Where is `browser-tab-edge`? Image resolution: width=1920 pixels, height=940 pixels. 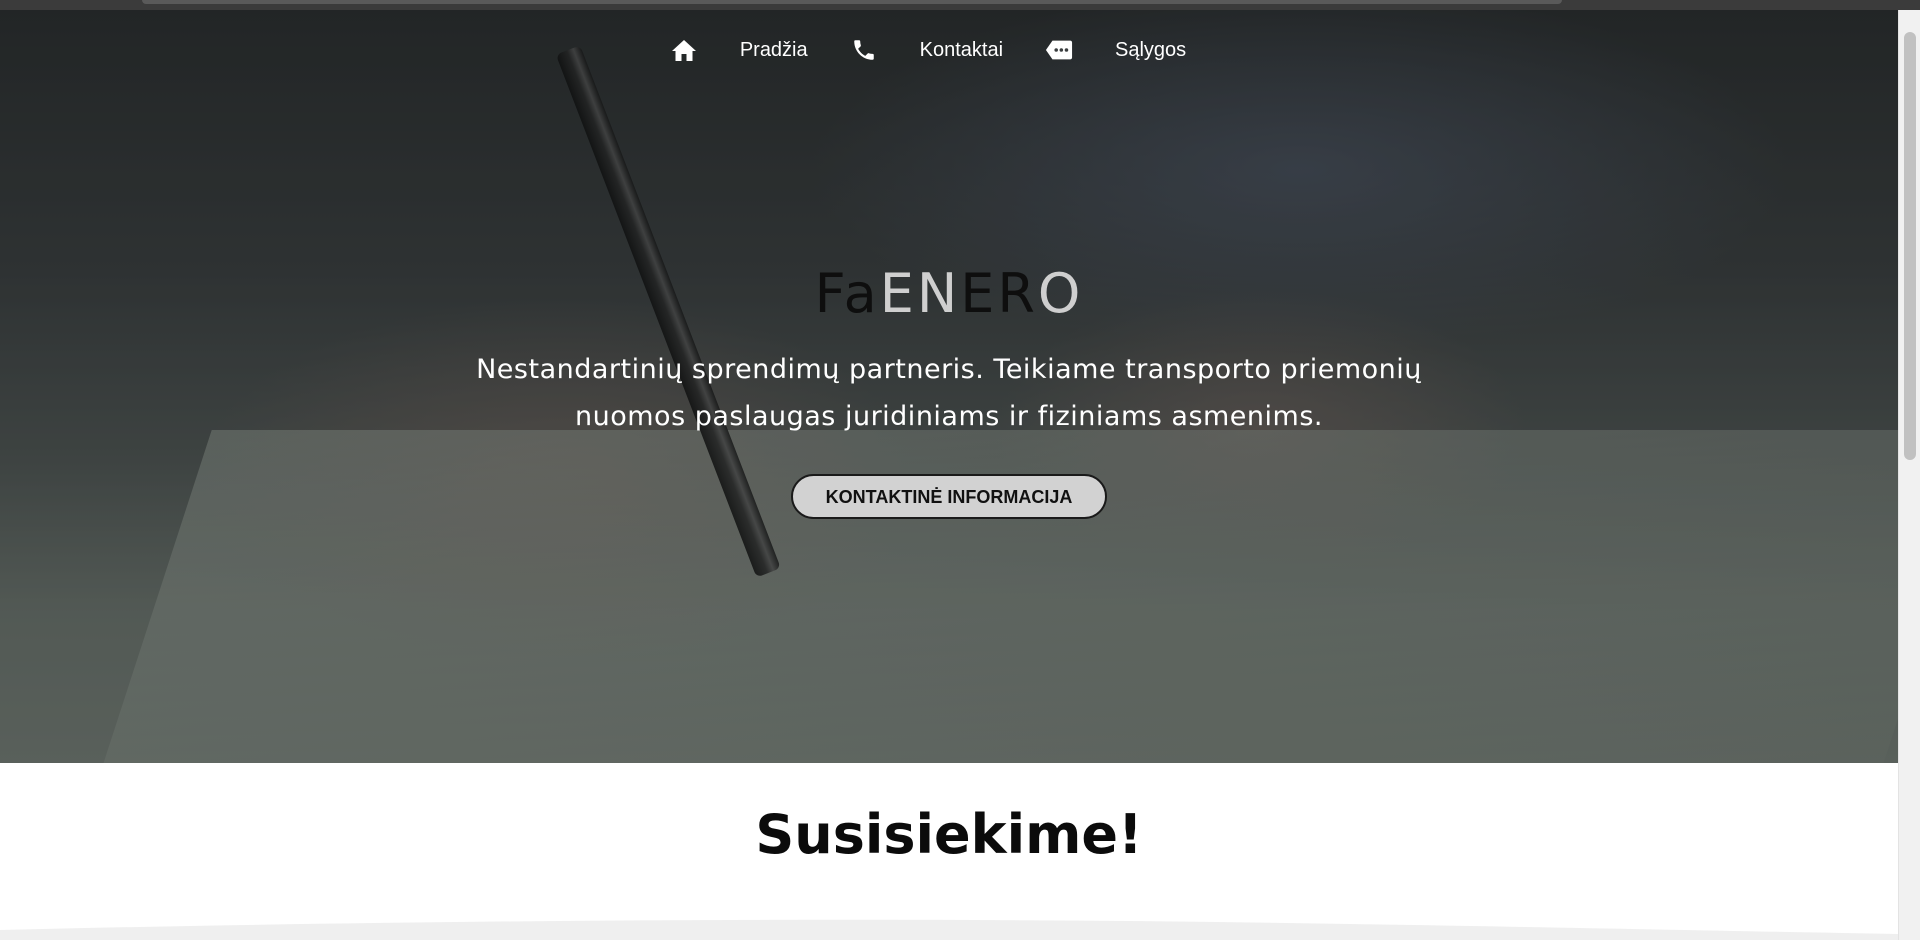
browser-tab-edge is located at coordinates (852, 2).